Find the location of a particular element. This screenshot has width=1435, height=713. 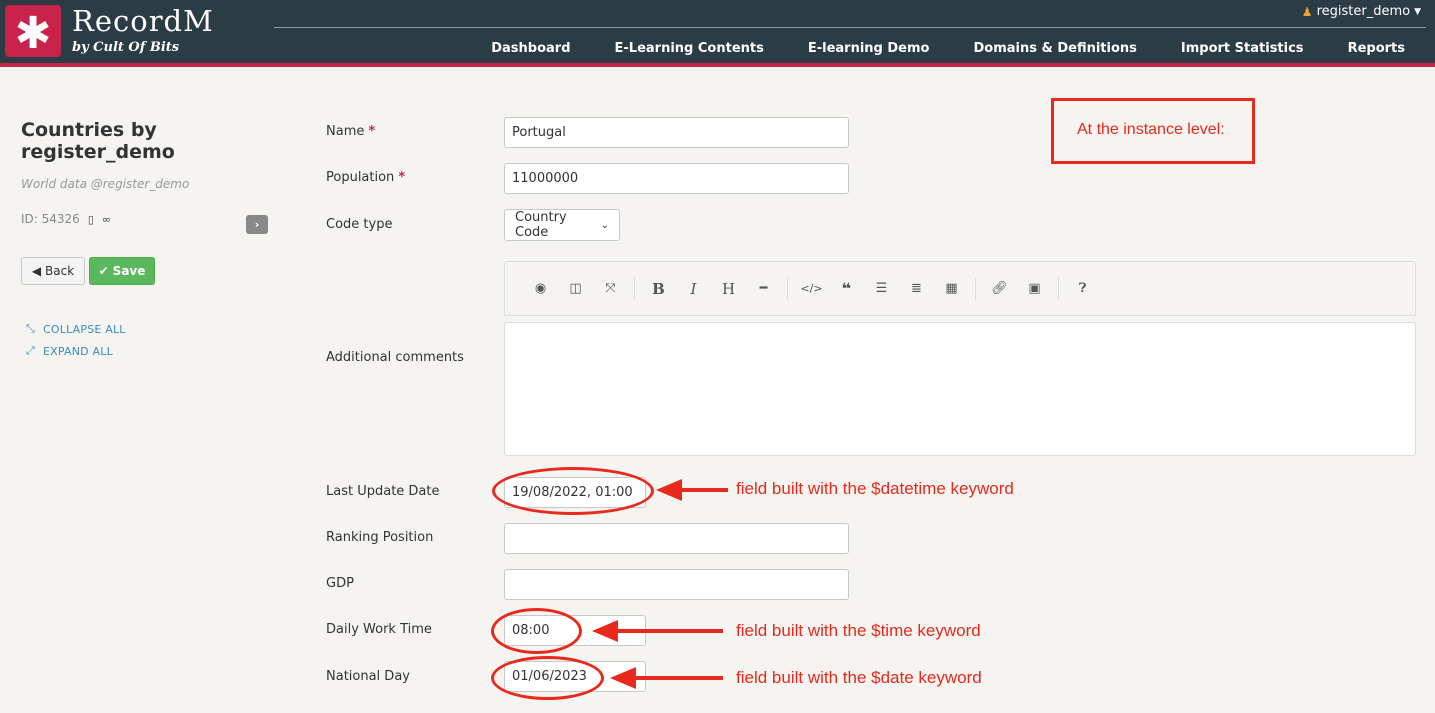

ordered-list-icon: ≣ is located at coordinates (916, 288).